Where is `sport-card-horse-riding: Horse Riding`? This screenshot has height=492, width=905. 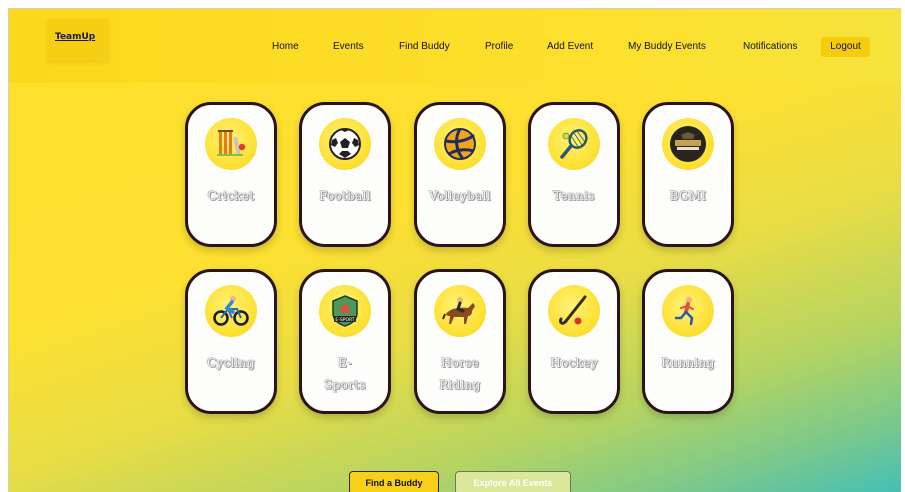 sport-card-horse-riding: Horse Riding is located at coordinates (460, 341).